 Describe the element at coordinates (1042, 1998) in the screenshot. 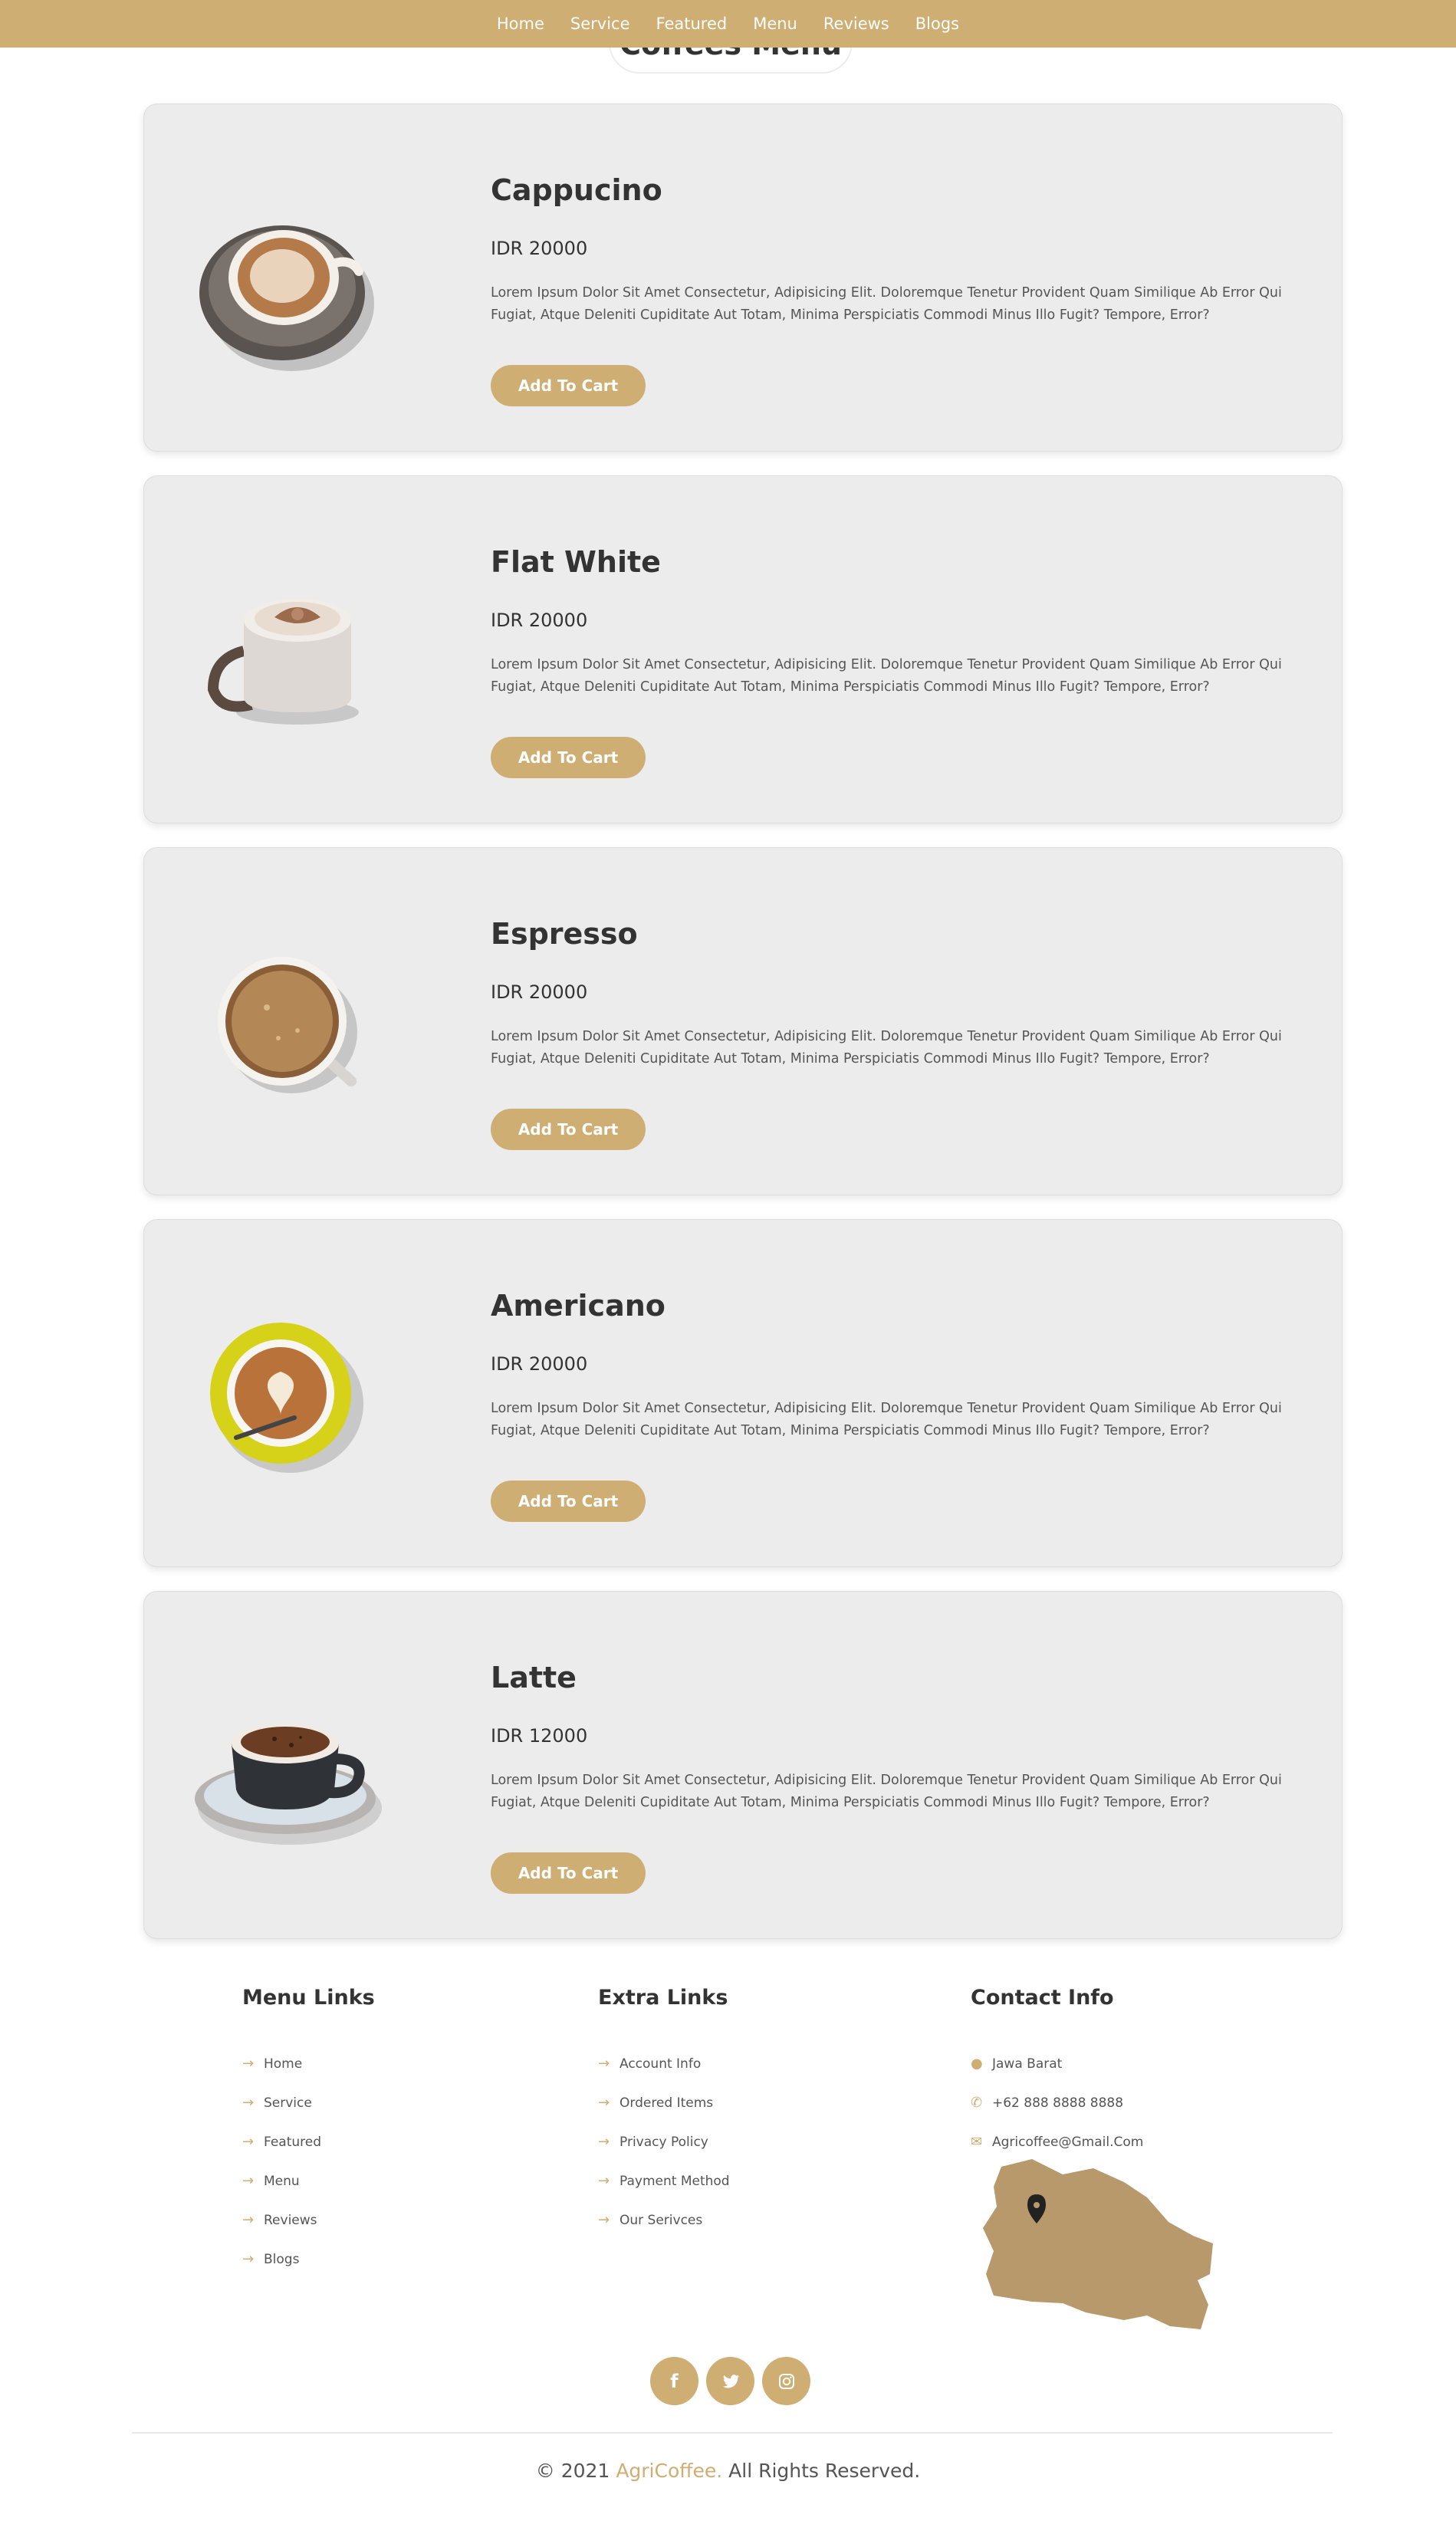

I see `footer-contact-title: Contact Info` at that location.